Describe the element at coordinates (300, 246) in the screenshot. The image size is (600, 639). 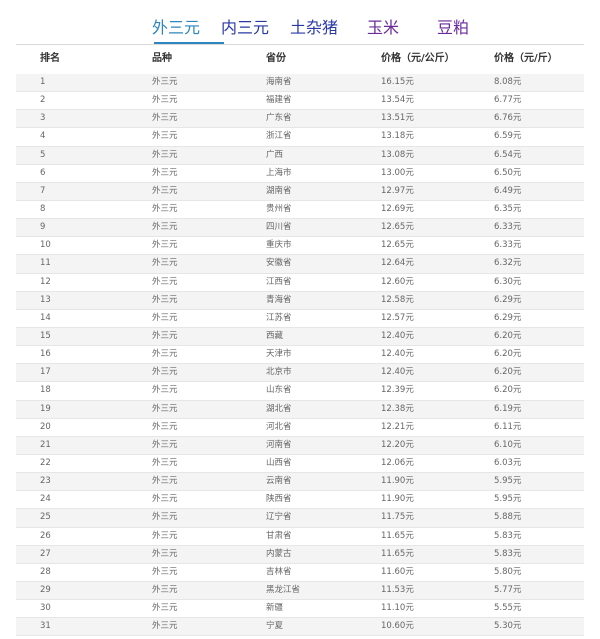
I see `table-row: 10 外三元 重庆市 12.65元 6.33元` at that location.